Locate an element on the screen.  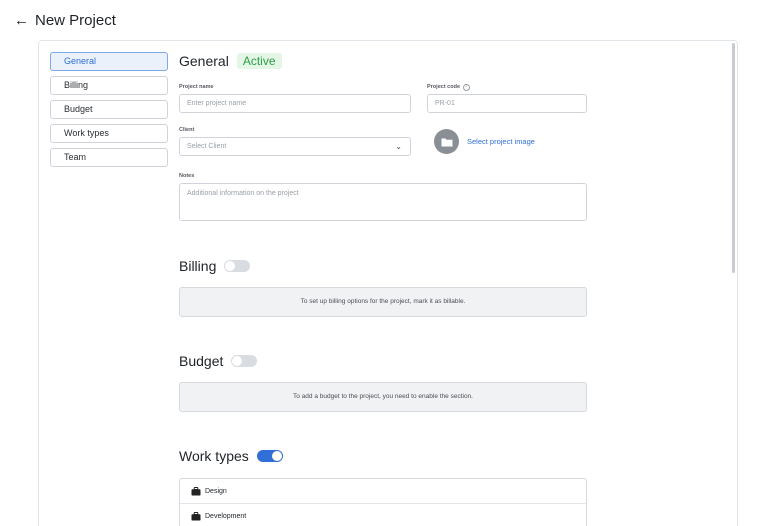
project-code-placeholder: PR-01 is located at coordinates (445, 103).